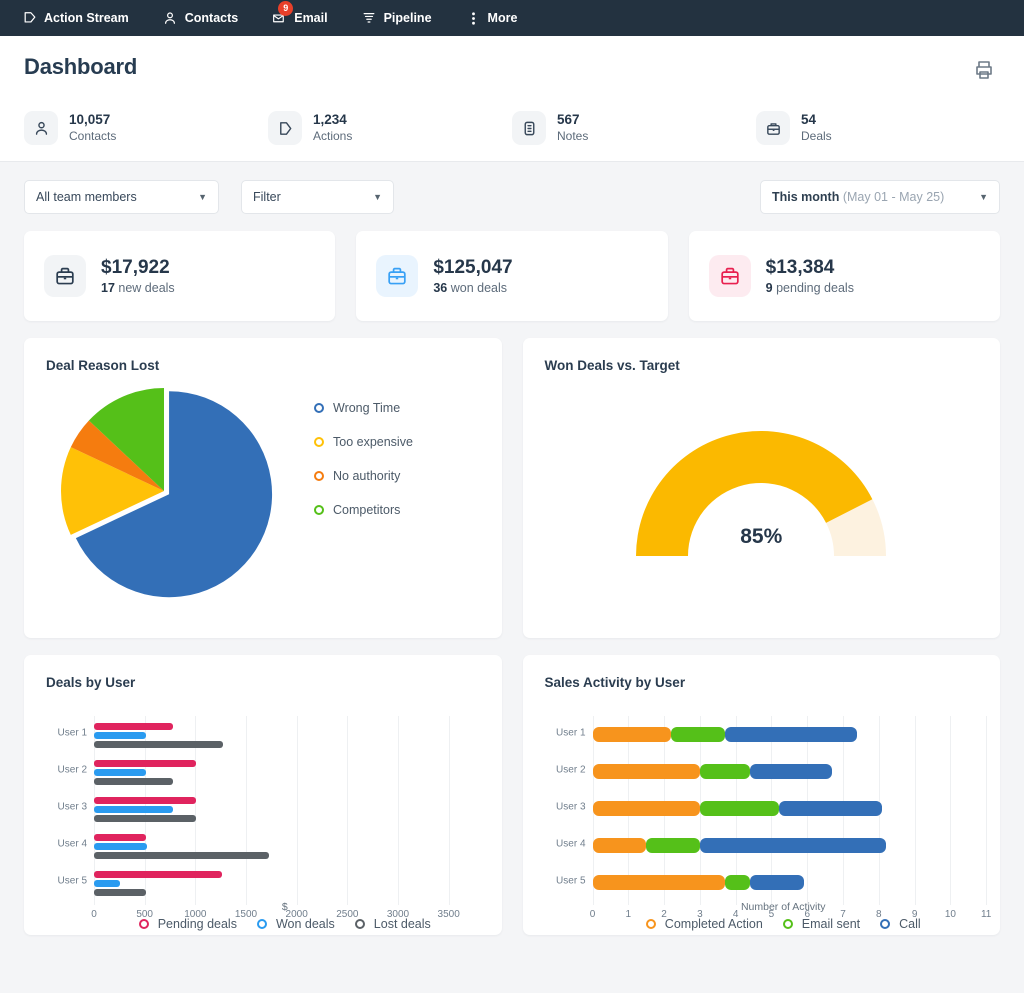 The image size is (1024, 993). I want to click on filter-select: Filter ▼, so click(317, 197).